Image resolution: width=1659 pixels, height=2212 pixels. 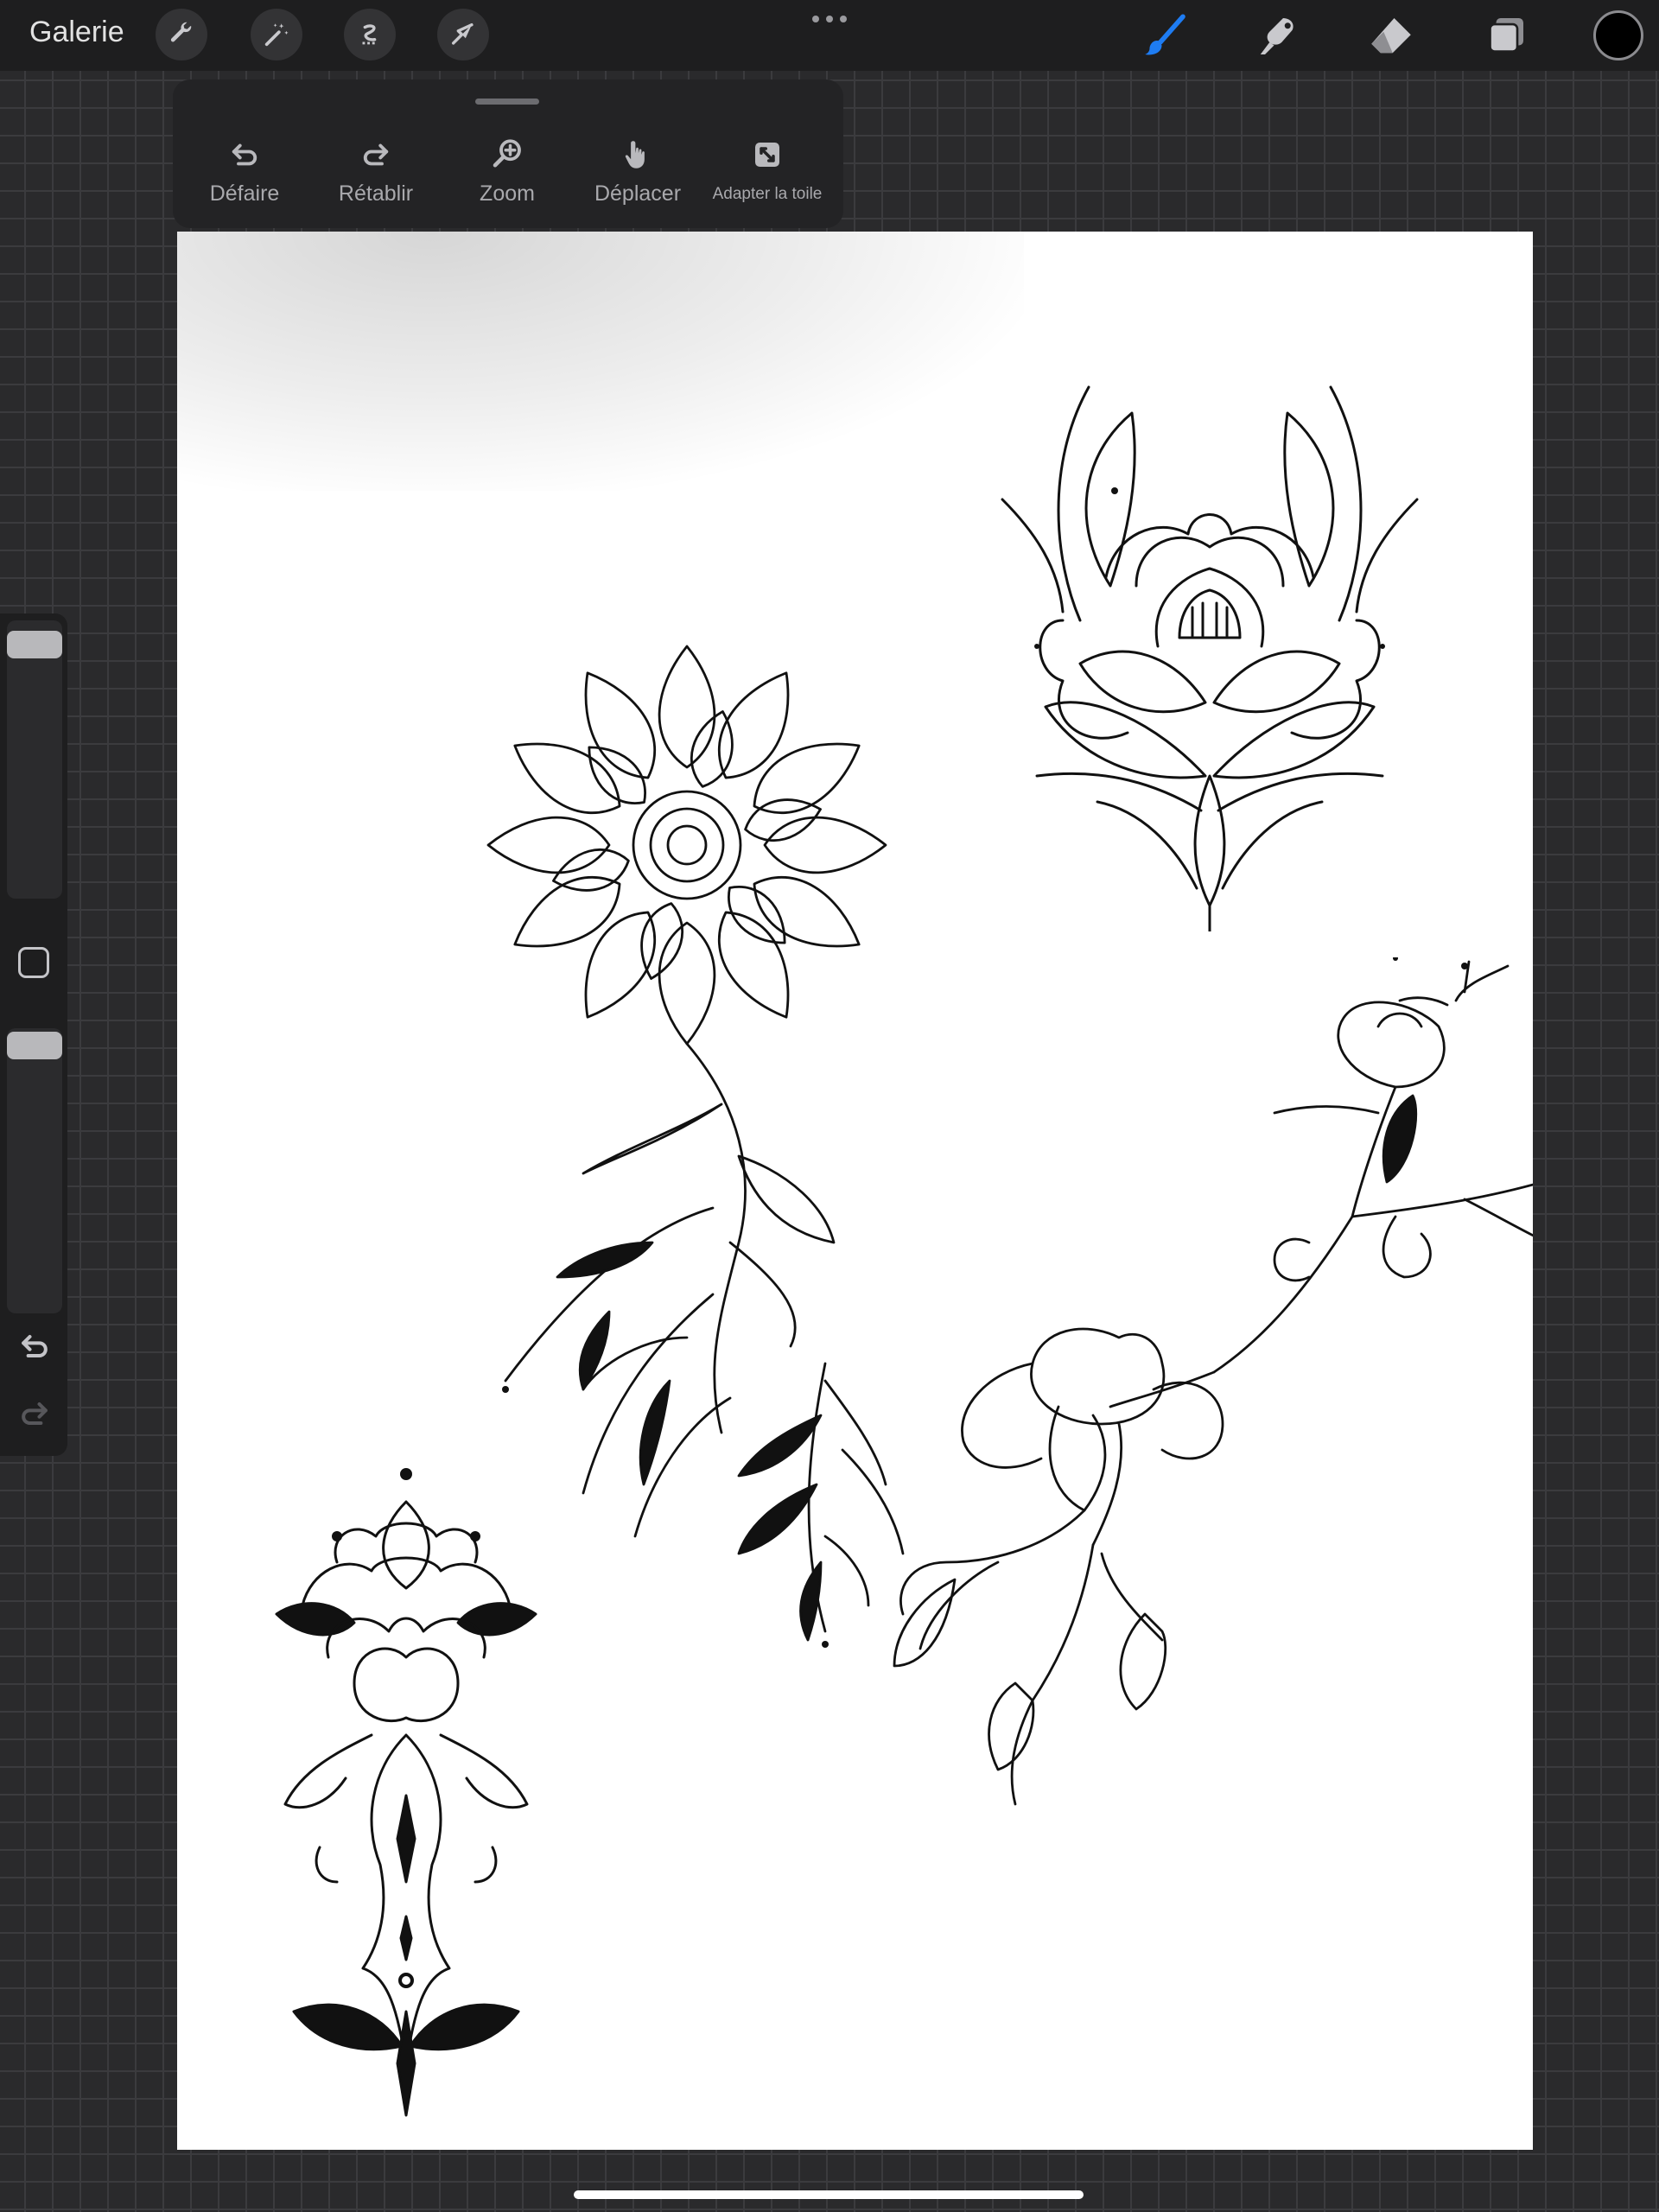 What do you see at coordinates (376, 193) in the screenshot?
I see `redo-label: Rétablir` at bounding box center [376, 193].